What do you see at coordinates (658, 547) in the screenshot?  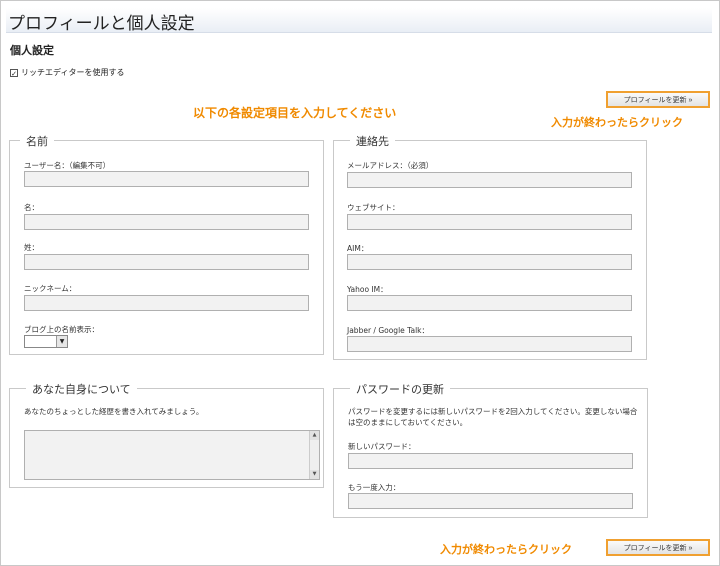 I see `update-profile-button-bottom: プロフィールを更新 »` at bounding box center [658, 547].